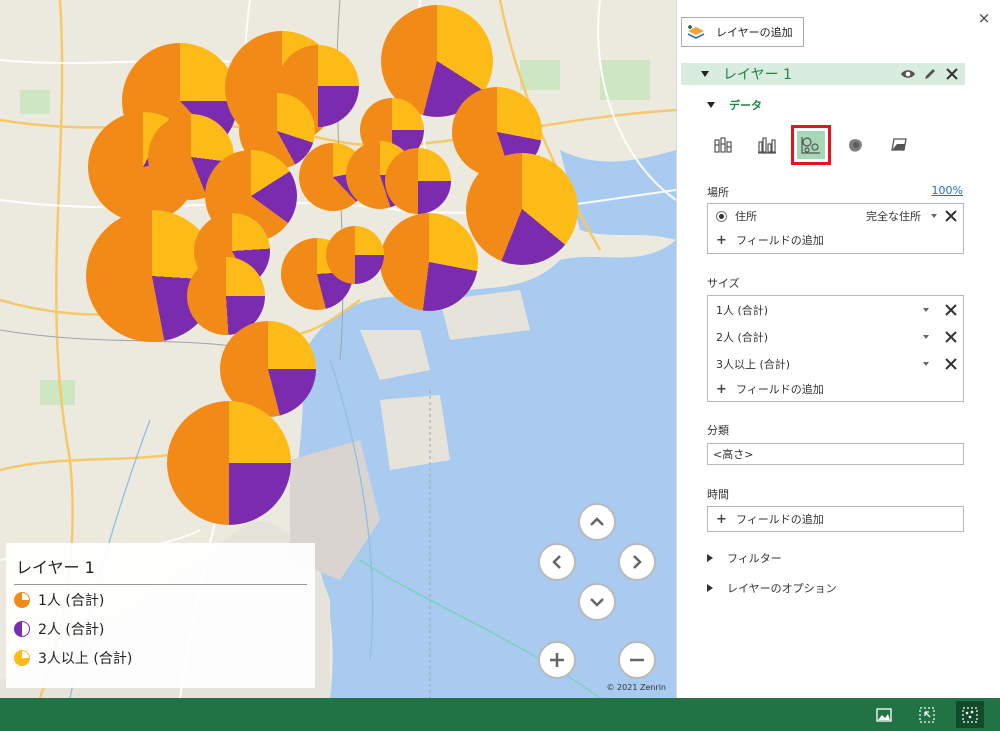 This screenshot has width=1000, height=731. I want to click on add-size-field: + フィールドの追加, so click(835, 389).